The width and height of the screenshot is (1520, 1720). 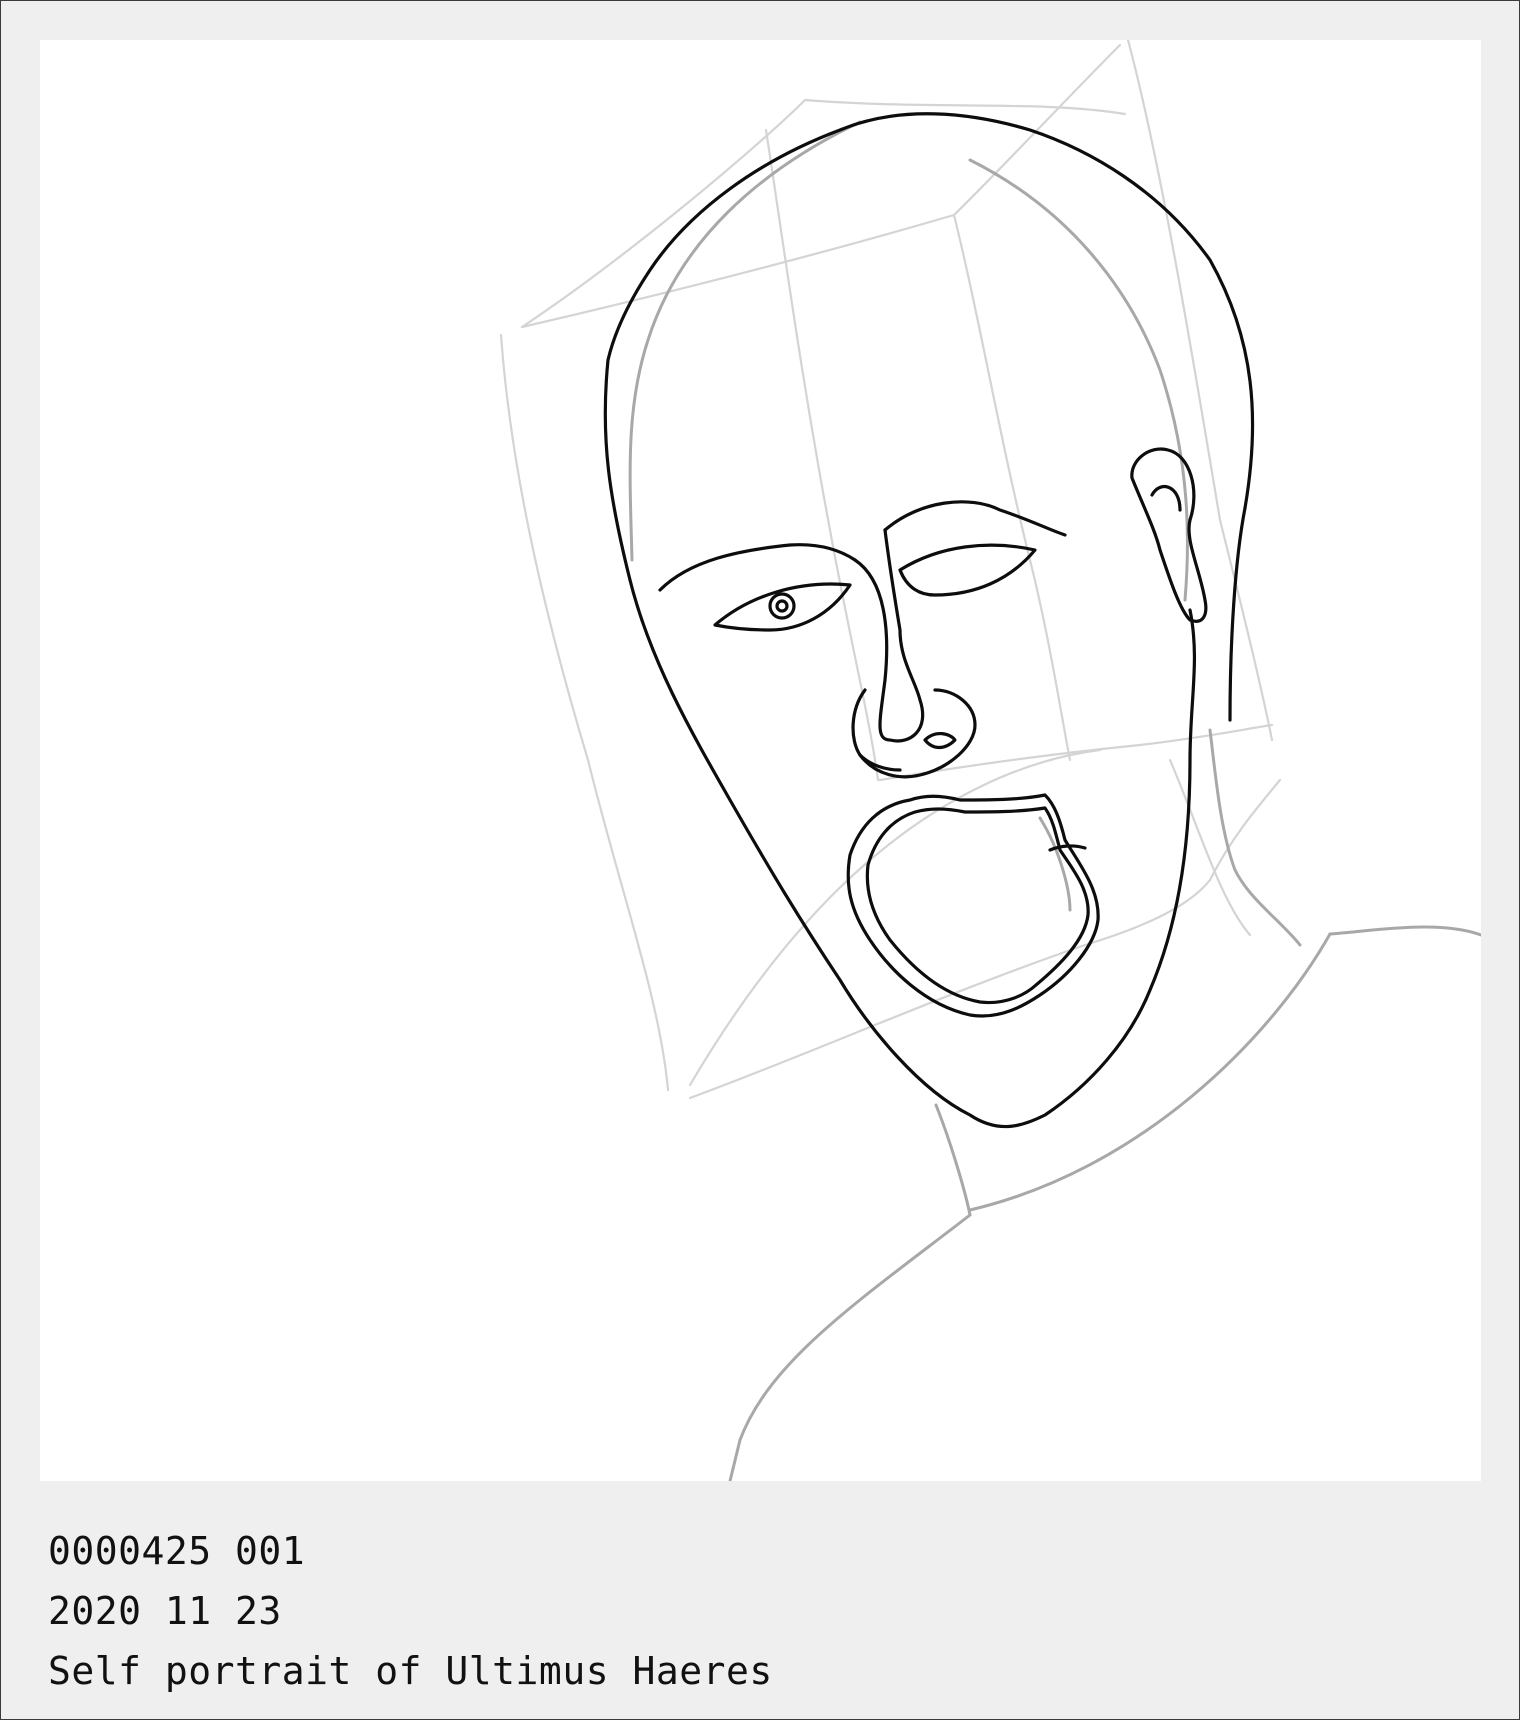 What do you see at coordinates (975, 518) in the screenshot?
I see `eyebrow-right` at bounding box center [975, 518].